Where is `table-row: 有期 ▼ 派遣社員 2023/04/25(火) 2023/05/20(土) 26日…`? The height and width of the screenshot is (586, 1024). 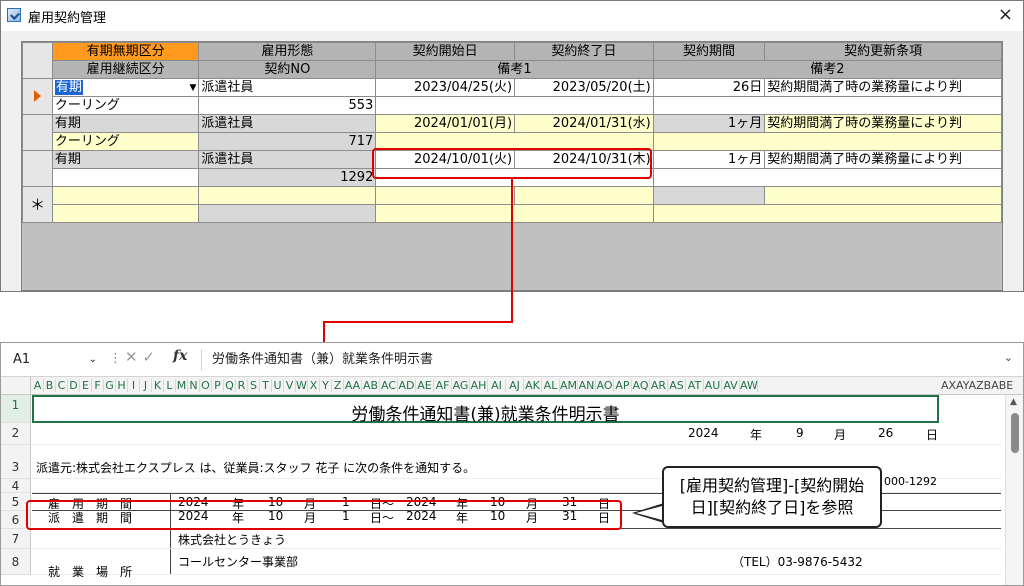 table-row: 有期 ▼ 派遣社員 2023/04/25(火) 2023/05/20(土) 26日… is located at coordinates (512, 96).